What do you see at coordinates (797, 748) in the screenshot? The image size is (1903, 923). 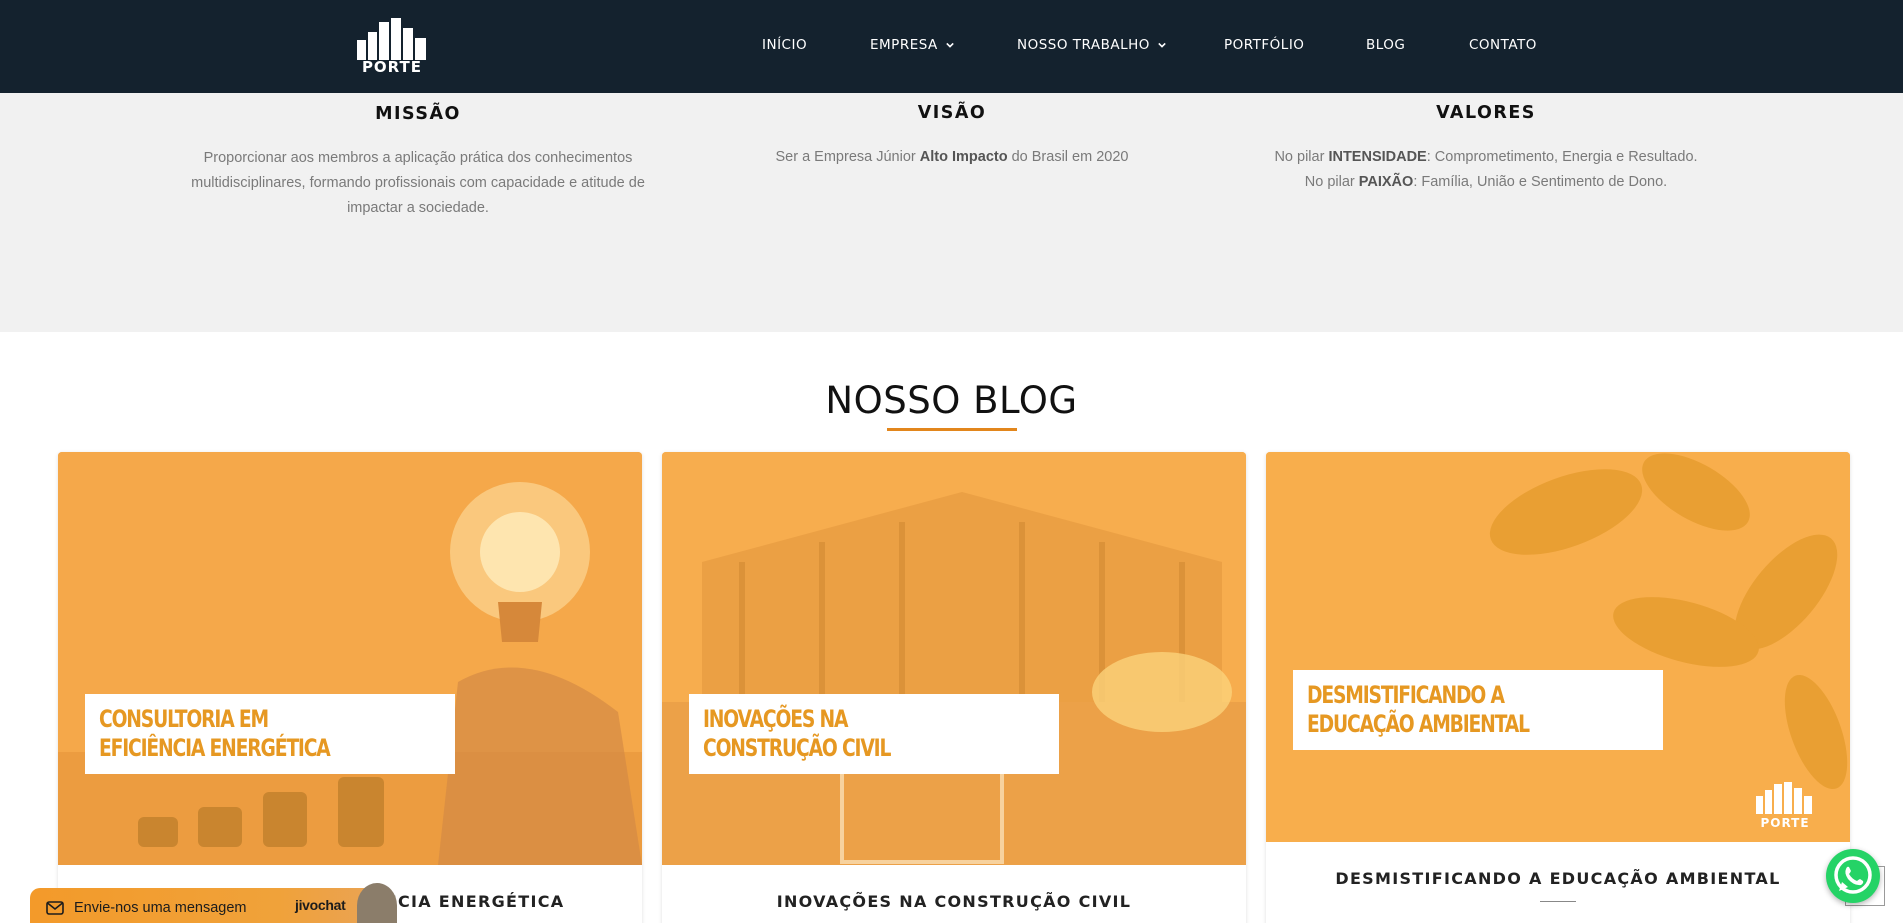 I see `label-line: CONSTRUÇÃO CIVIL` at bounding box center [797, 748].